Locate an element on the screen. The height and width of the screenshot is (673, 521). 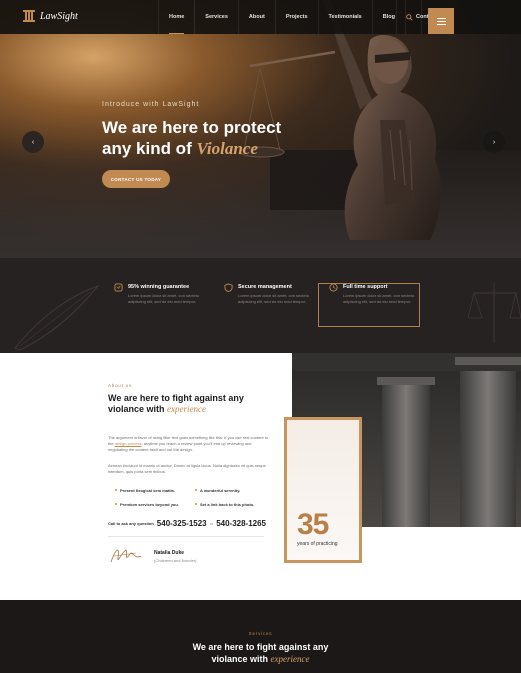
about-divider is located at coordinates (186, 536).